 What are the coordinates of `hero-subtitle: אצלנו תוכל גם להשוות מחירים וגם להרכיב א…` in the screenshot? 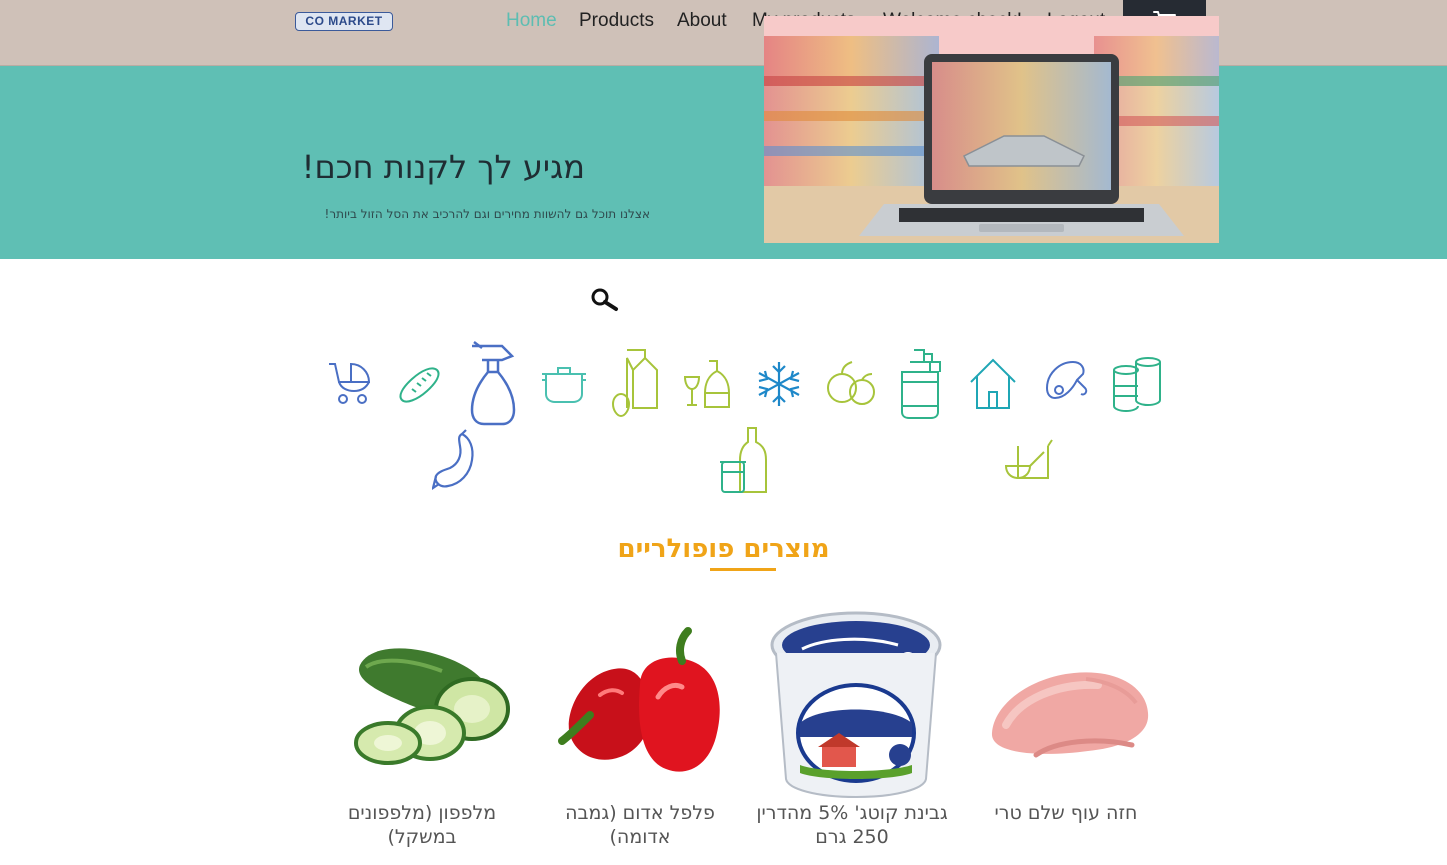 It's located at (487, 214).